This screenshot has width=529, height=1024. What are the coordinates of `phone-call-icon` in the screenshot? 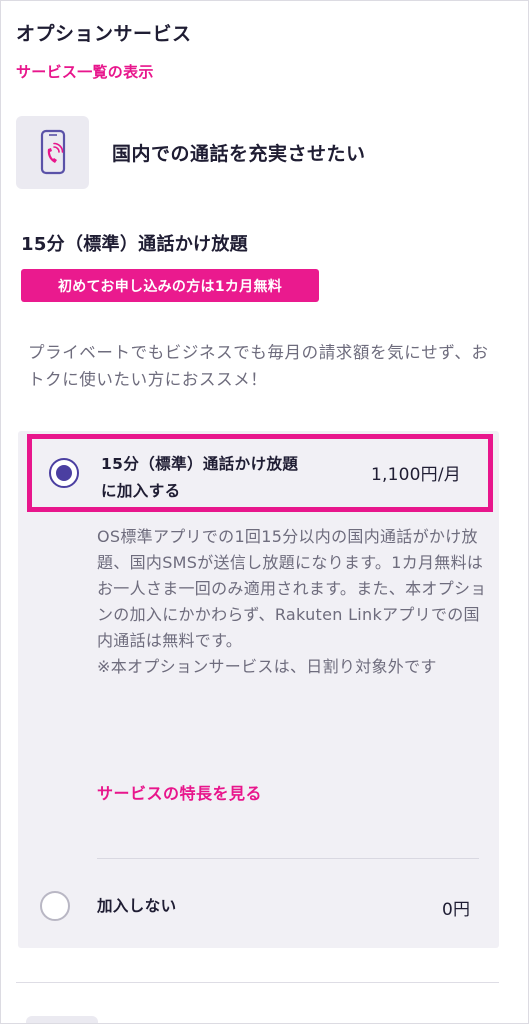 It's located at (52, 152).